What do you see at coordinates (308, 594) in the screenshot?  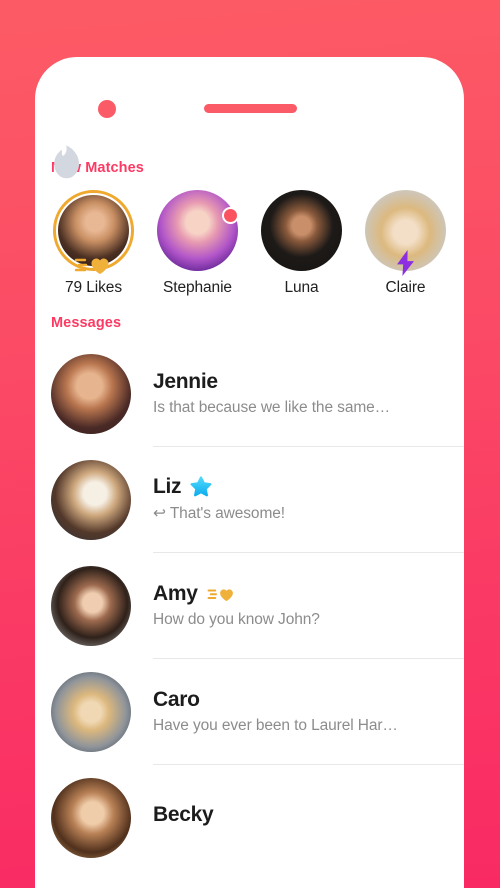 I see `message-name-line: Amy` at bounding box center [308, 594].